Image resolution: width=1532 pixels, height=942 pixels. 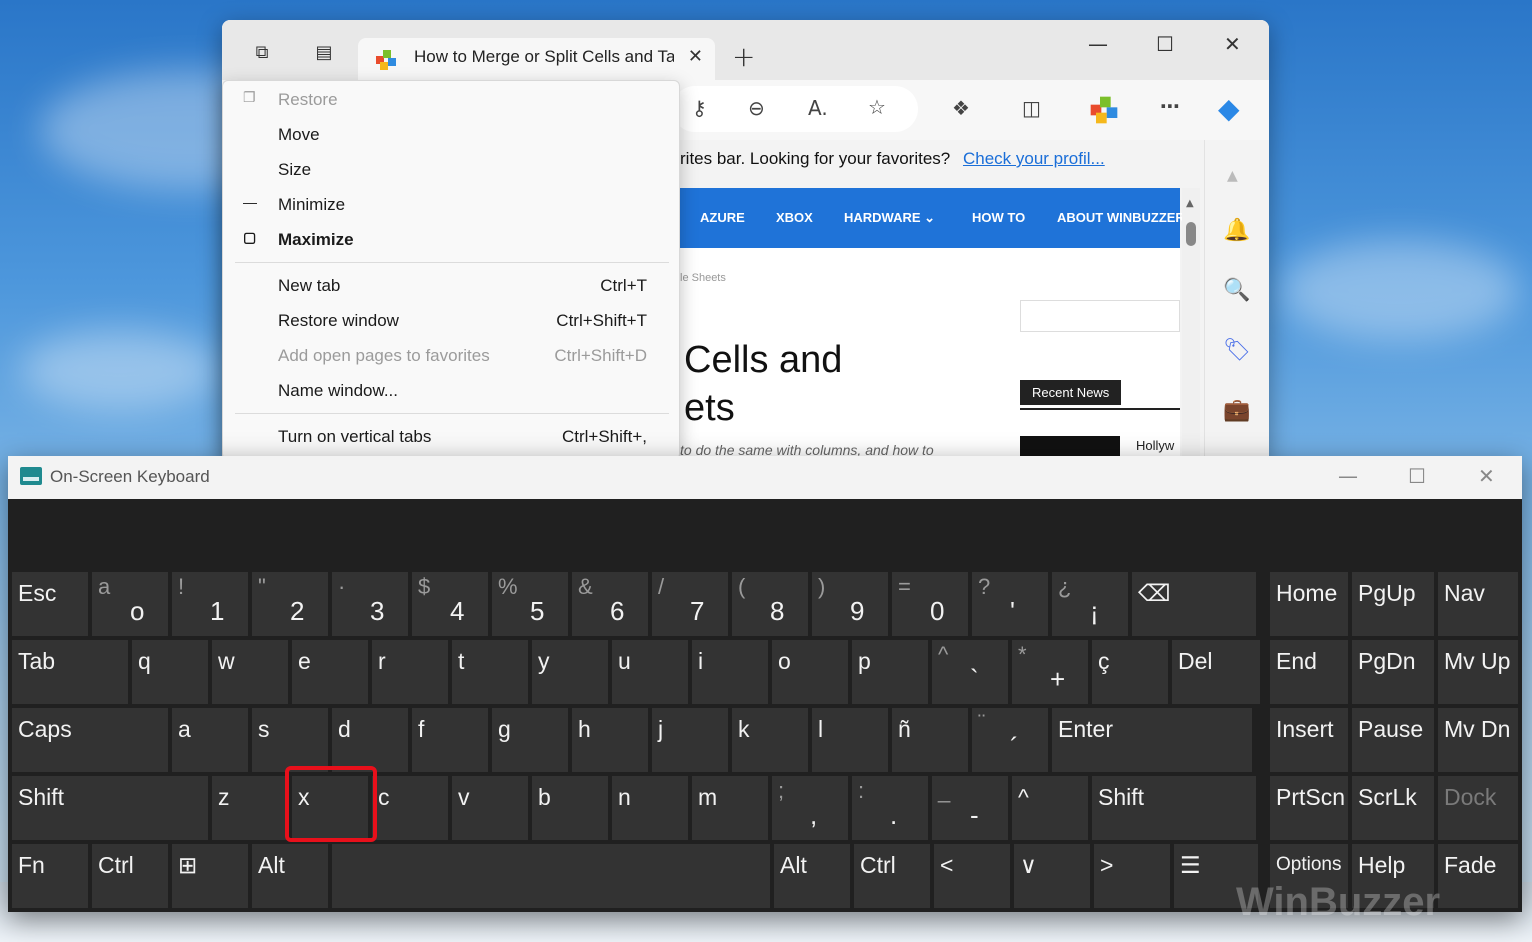 I want to click on key-i: i, so click(x=730, y=672).